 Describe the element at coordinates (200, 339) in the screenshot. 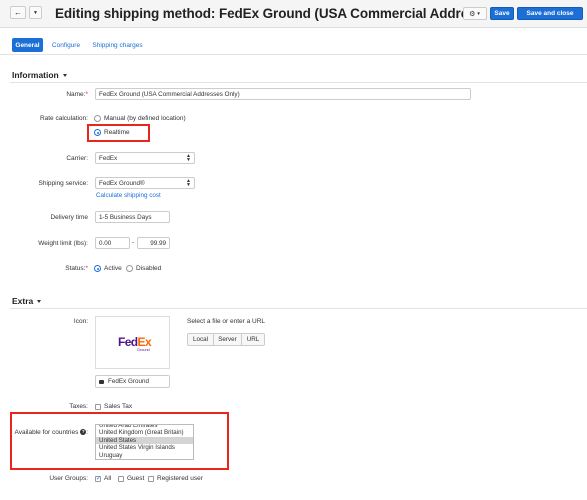

I see `local-file-button: Local` at that location.